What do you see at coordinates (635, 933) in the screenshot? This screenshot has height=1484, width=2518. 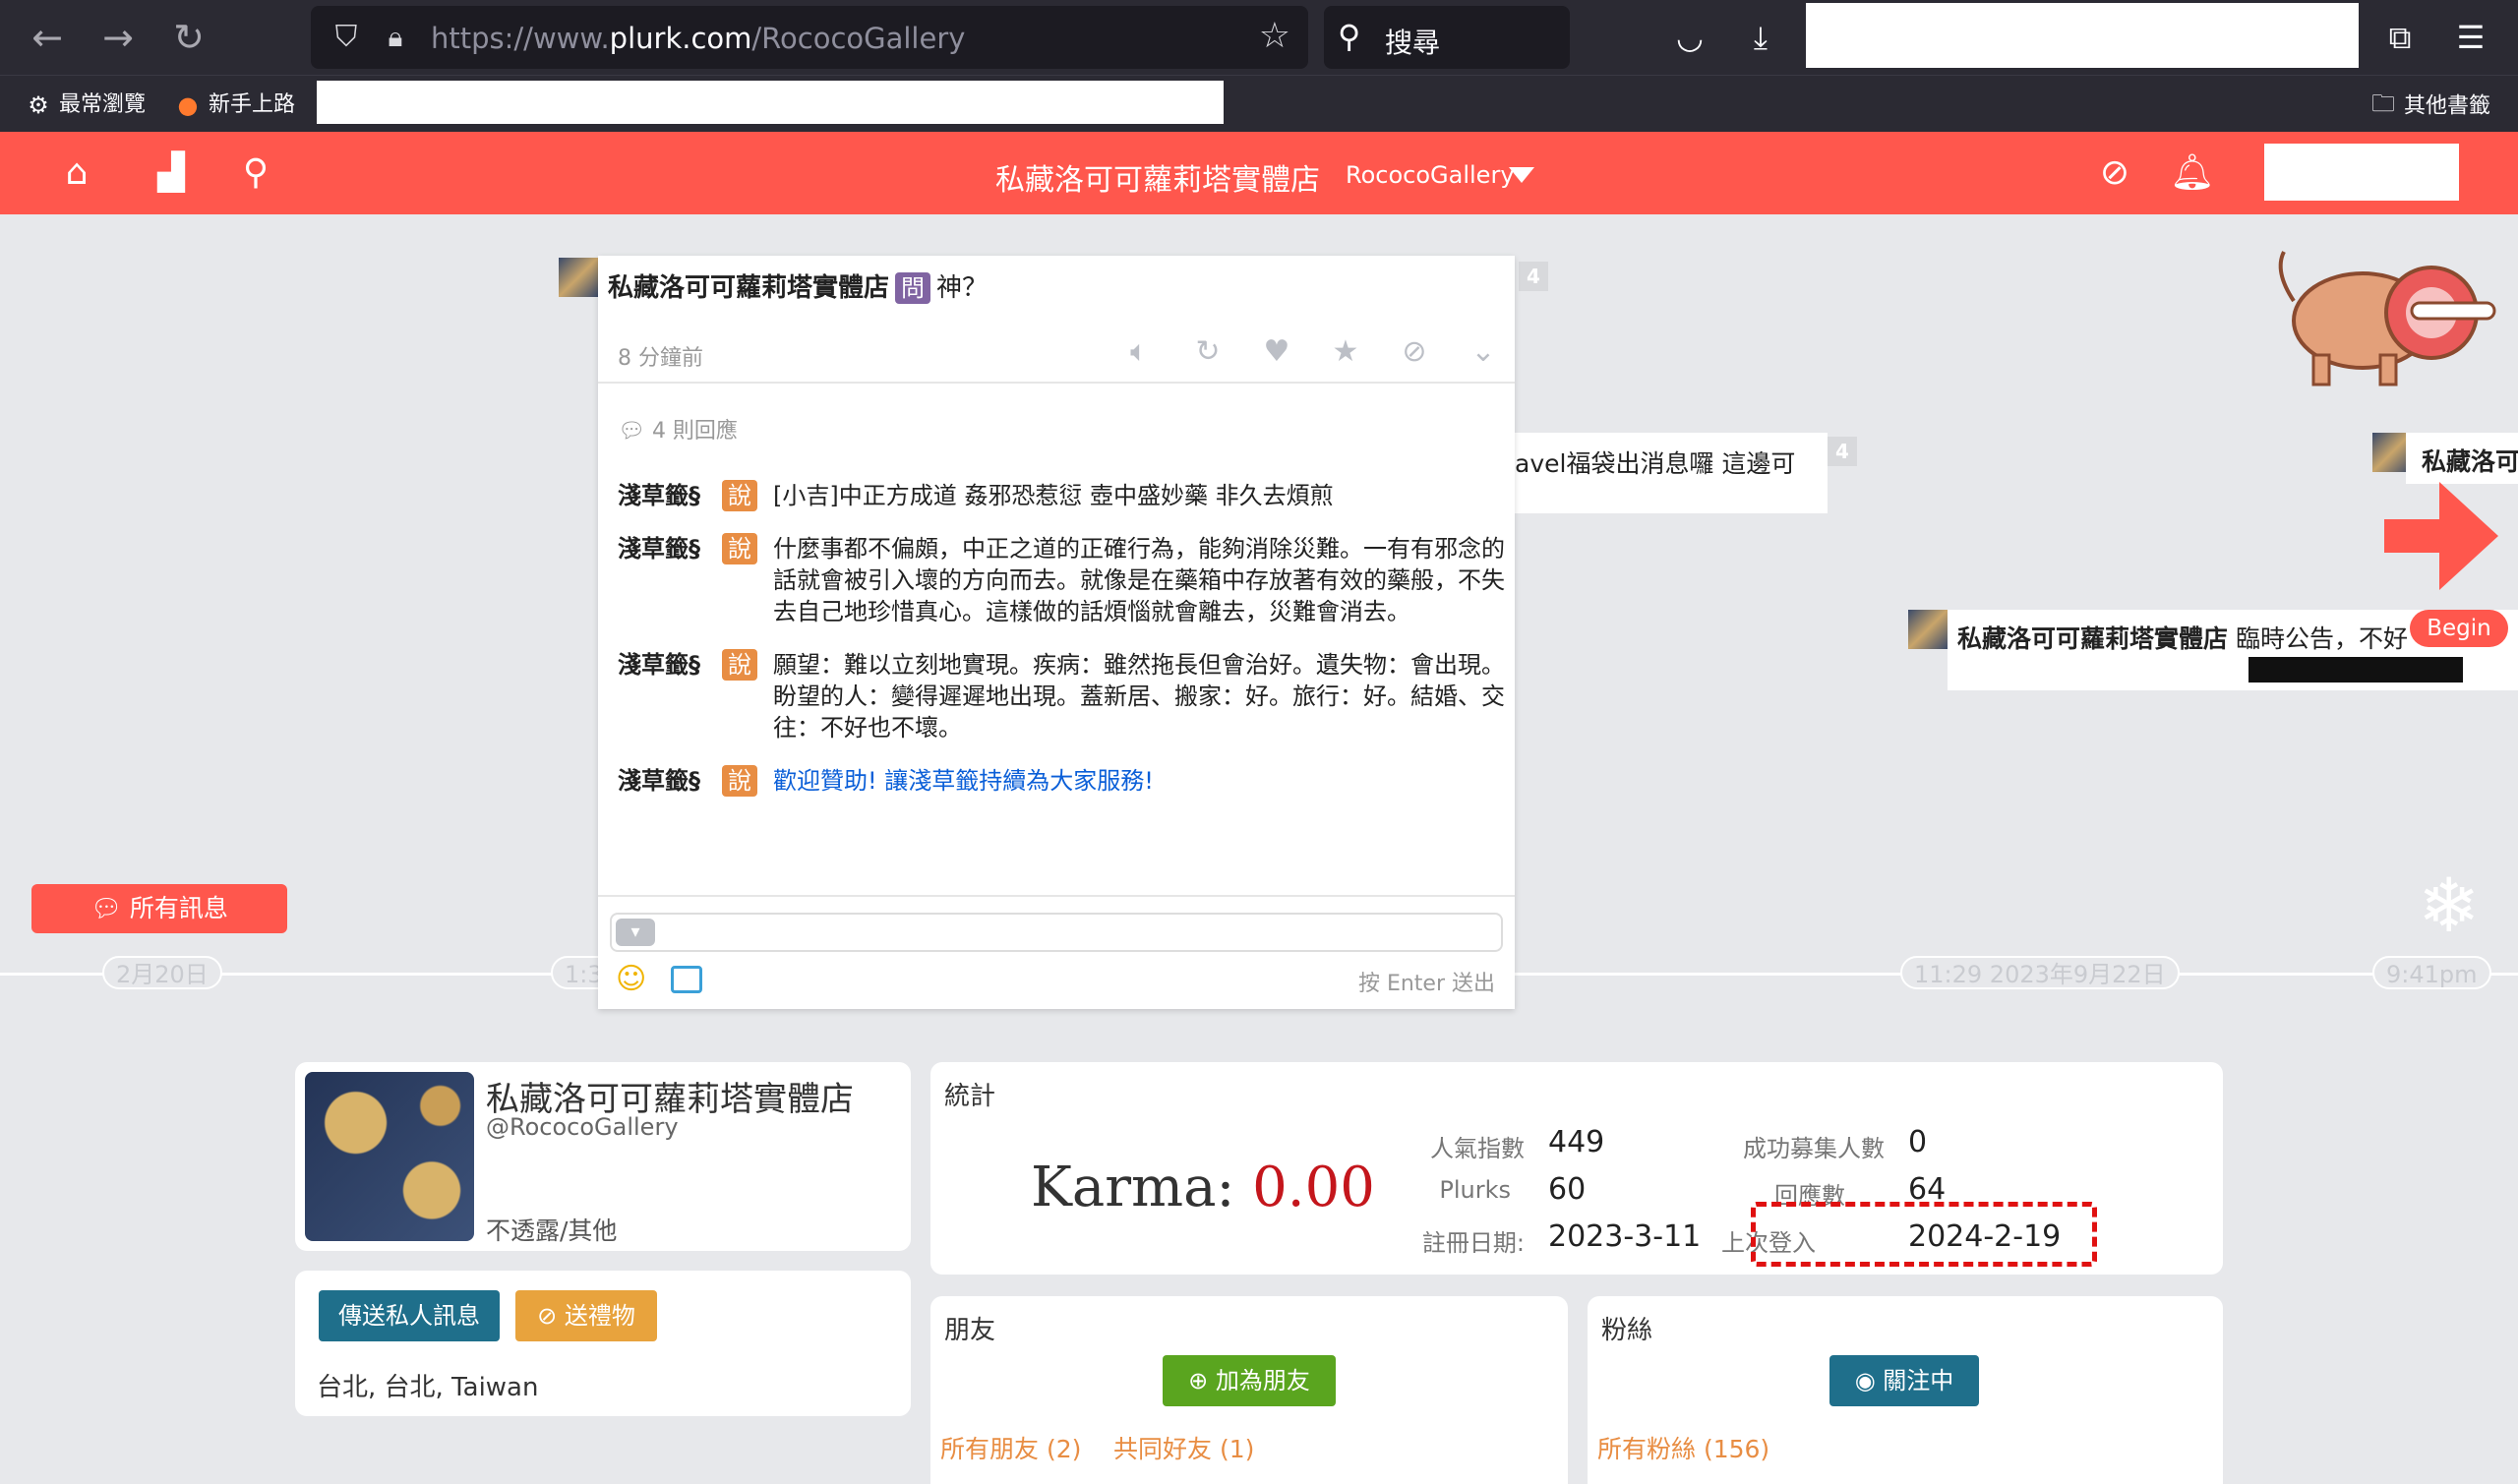 I see `qualifier-dropdown-icon: ▾` at bounding box center [635, 933].